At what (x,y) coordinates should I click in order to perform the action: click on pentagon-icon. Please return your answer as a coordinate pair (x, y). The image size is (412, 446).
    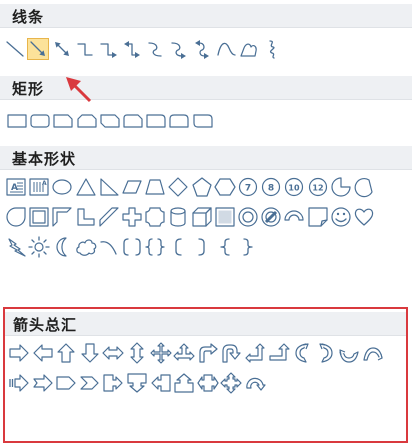
    Looking at the image, I should click on (202, 187).